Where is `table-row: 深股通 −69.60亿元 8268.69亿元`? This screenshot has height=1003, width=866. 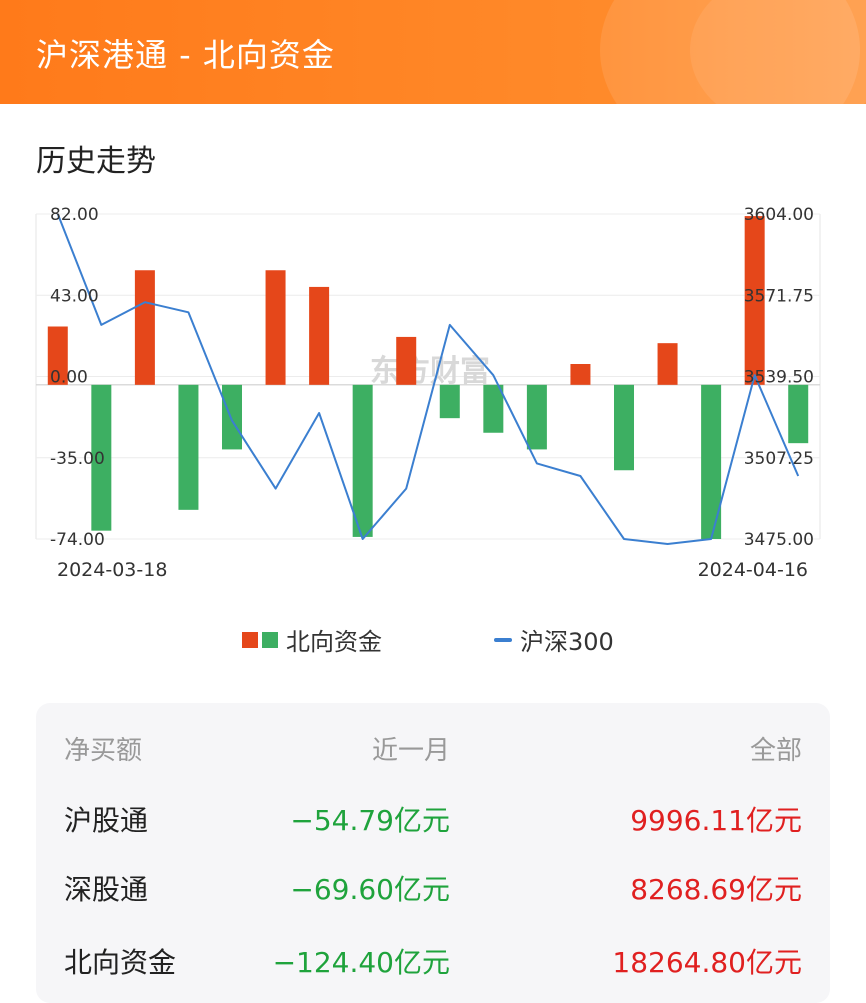
table-row: 深股通 −69.60亿元 8268.69亿元 is located at coordinates (433, 890).